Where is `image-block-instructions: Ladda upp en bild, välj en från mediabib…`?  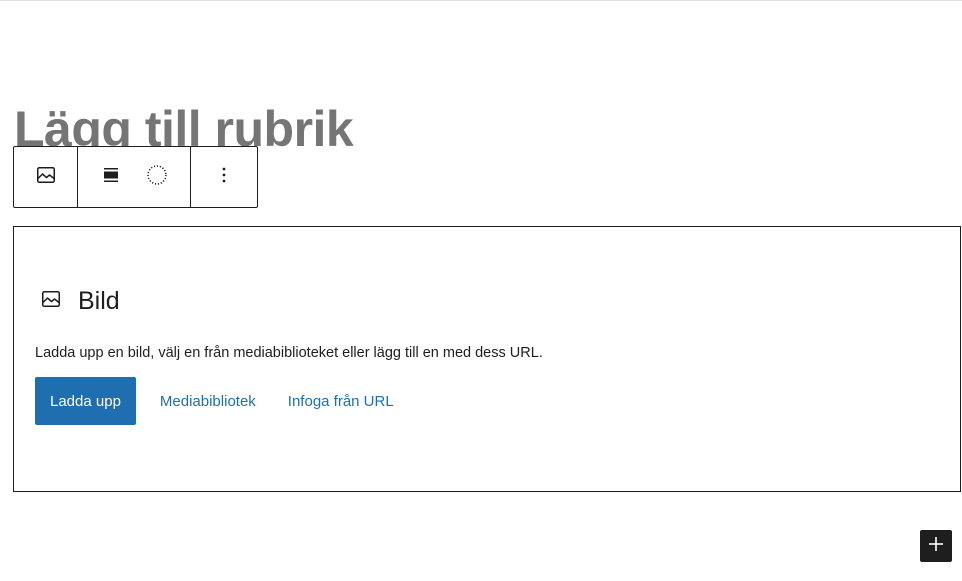 image-block-instructions: Ladda upp en bild, välj en från mediabib… is located at coordinates (289, 353).